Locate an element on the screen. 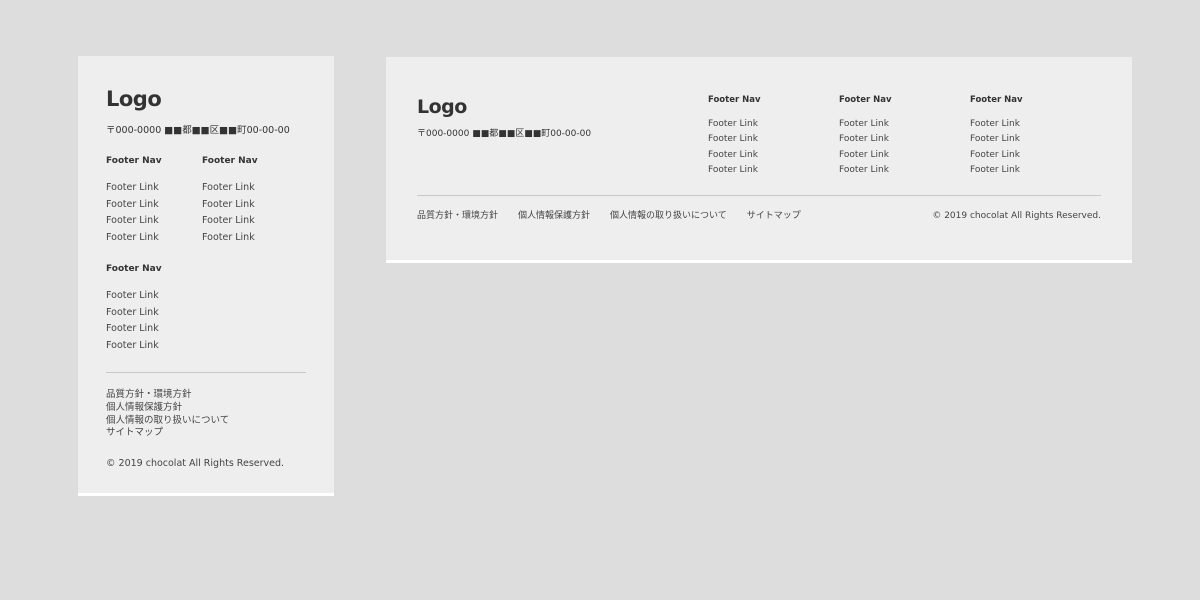  footer-brand: Logo 〒000-0000 ■■都■■区■■町00-00-00 is located at coordinates (504, 118).